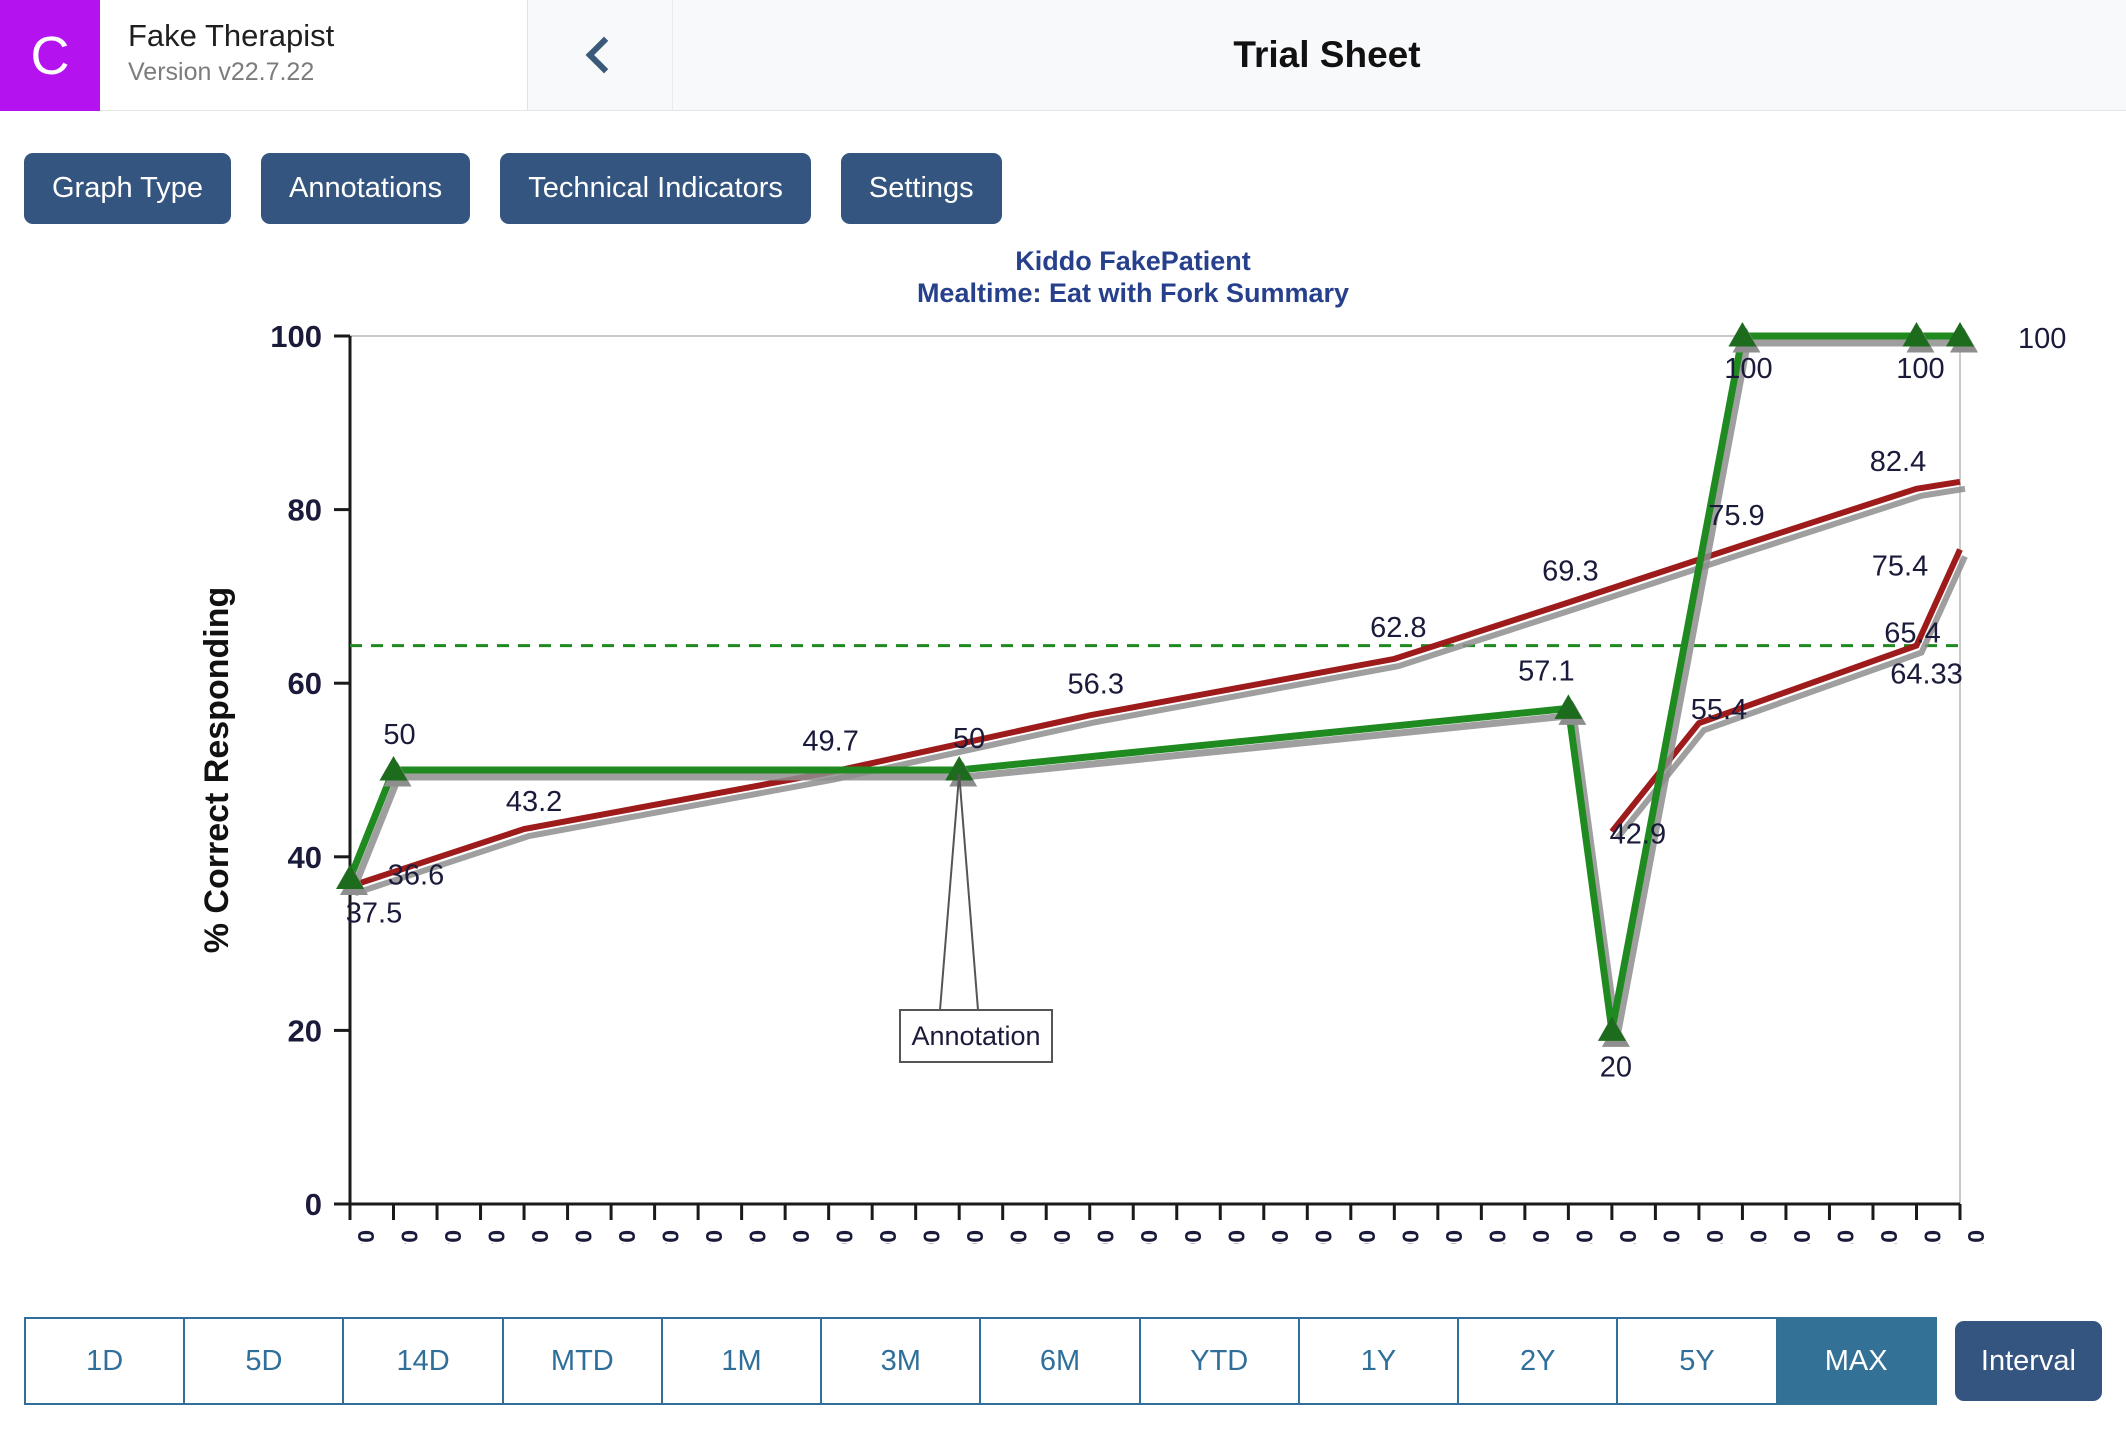 The image size is (2126, 1442). I want to click on x-tick-label: 07/05/22, so click(1584, 1237).